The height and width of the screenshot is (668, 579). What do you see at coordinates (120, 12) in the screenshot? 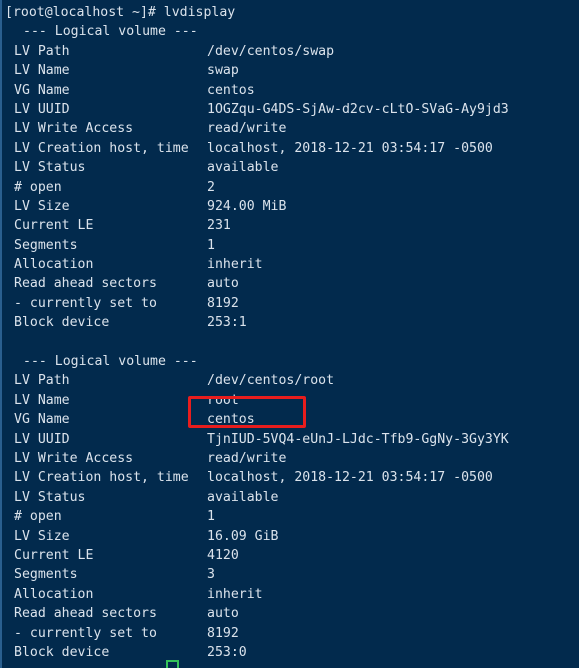
I see `prompt-text: [root@localhost ~]# lvdisplay` at bounding box center [120, 12].